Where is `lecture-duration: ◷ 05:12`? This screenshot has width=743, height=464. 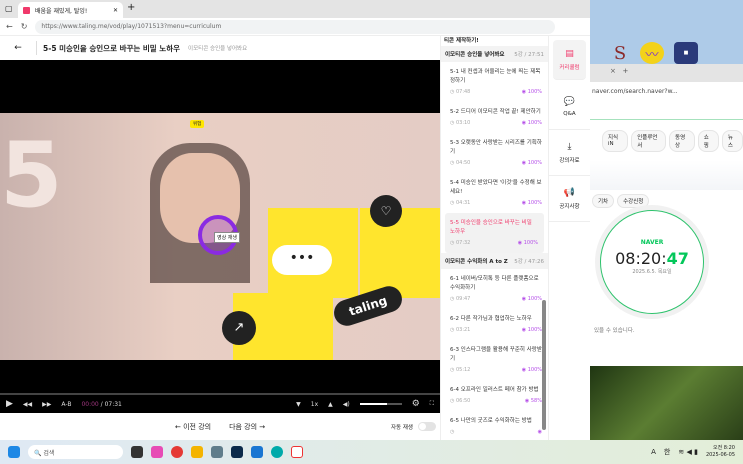
lecture-duration: ◷ 05:12 is located at coordinates (460, 370).